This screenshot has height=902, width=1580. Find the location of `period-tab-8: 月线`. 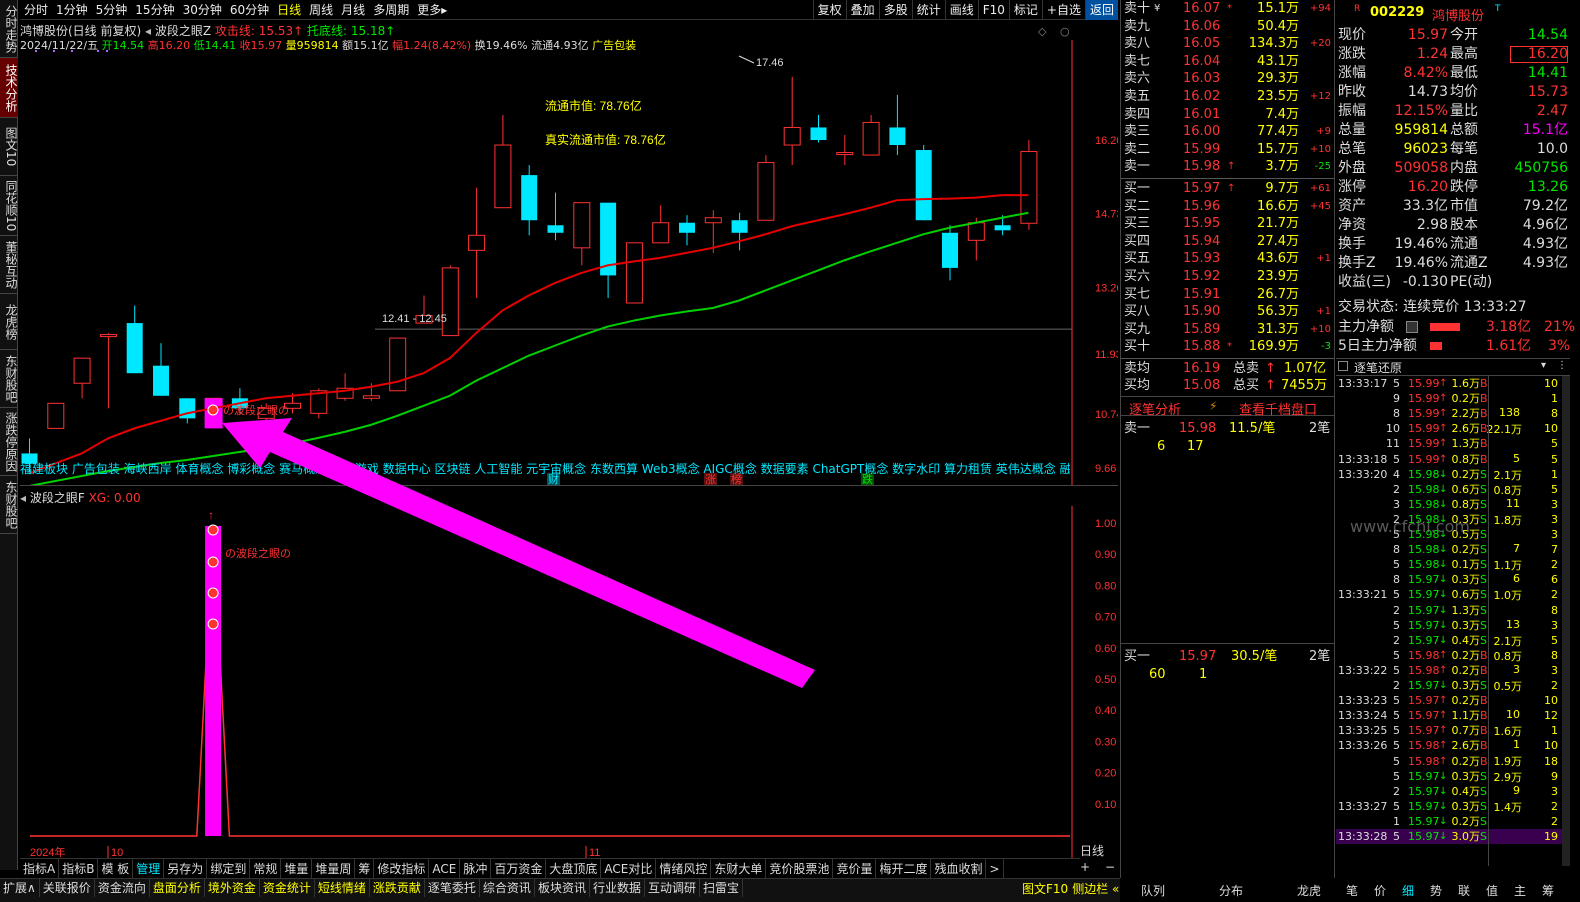

period-tab-8: 月线 is located at coordinates (353, 10).